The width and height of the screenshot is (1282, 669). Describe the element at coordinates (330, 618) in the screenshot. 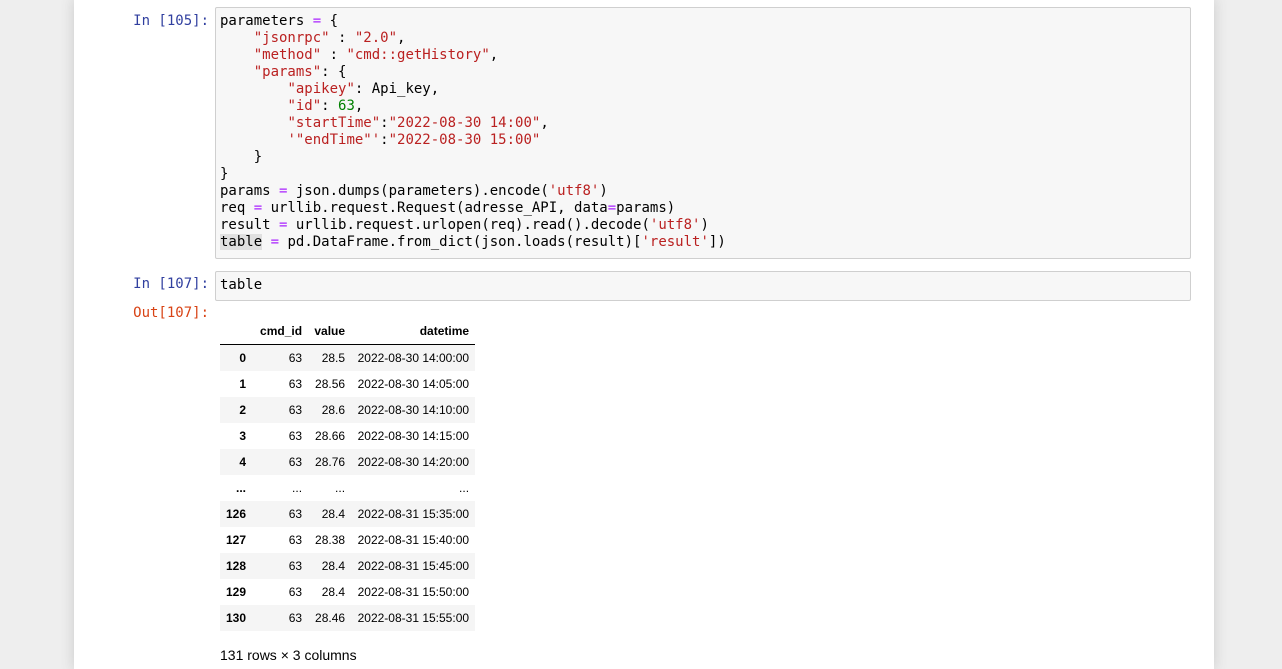

I see `table-cell: 28.46` at that location.